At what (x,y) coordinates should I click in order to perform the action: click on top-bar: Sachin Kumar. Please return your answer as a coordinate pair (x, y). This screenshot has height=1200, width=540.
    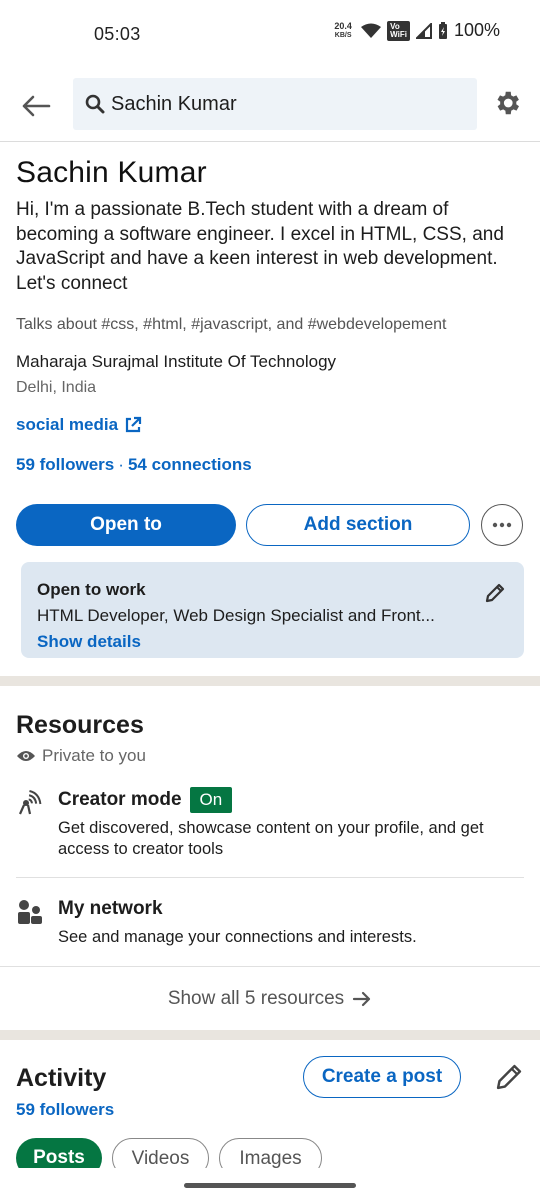
    Looking at the image, I should click on (270, 106).